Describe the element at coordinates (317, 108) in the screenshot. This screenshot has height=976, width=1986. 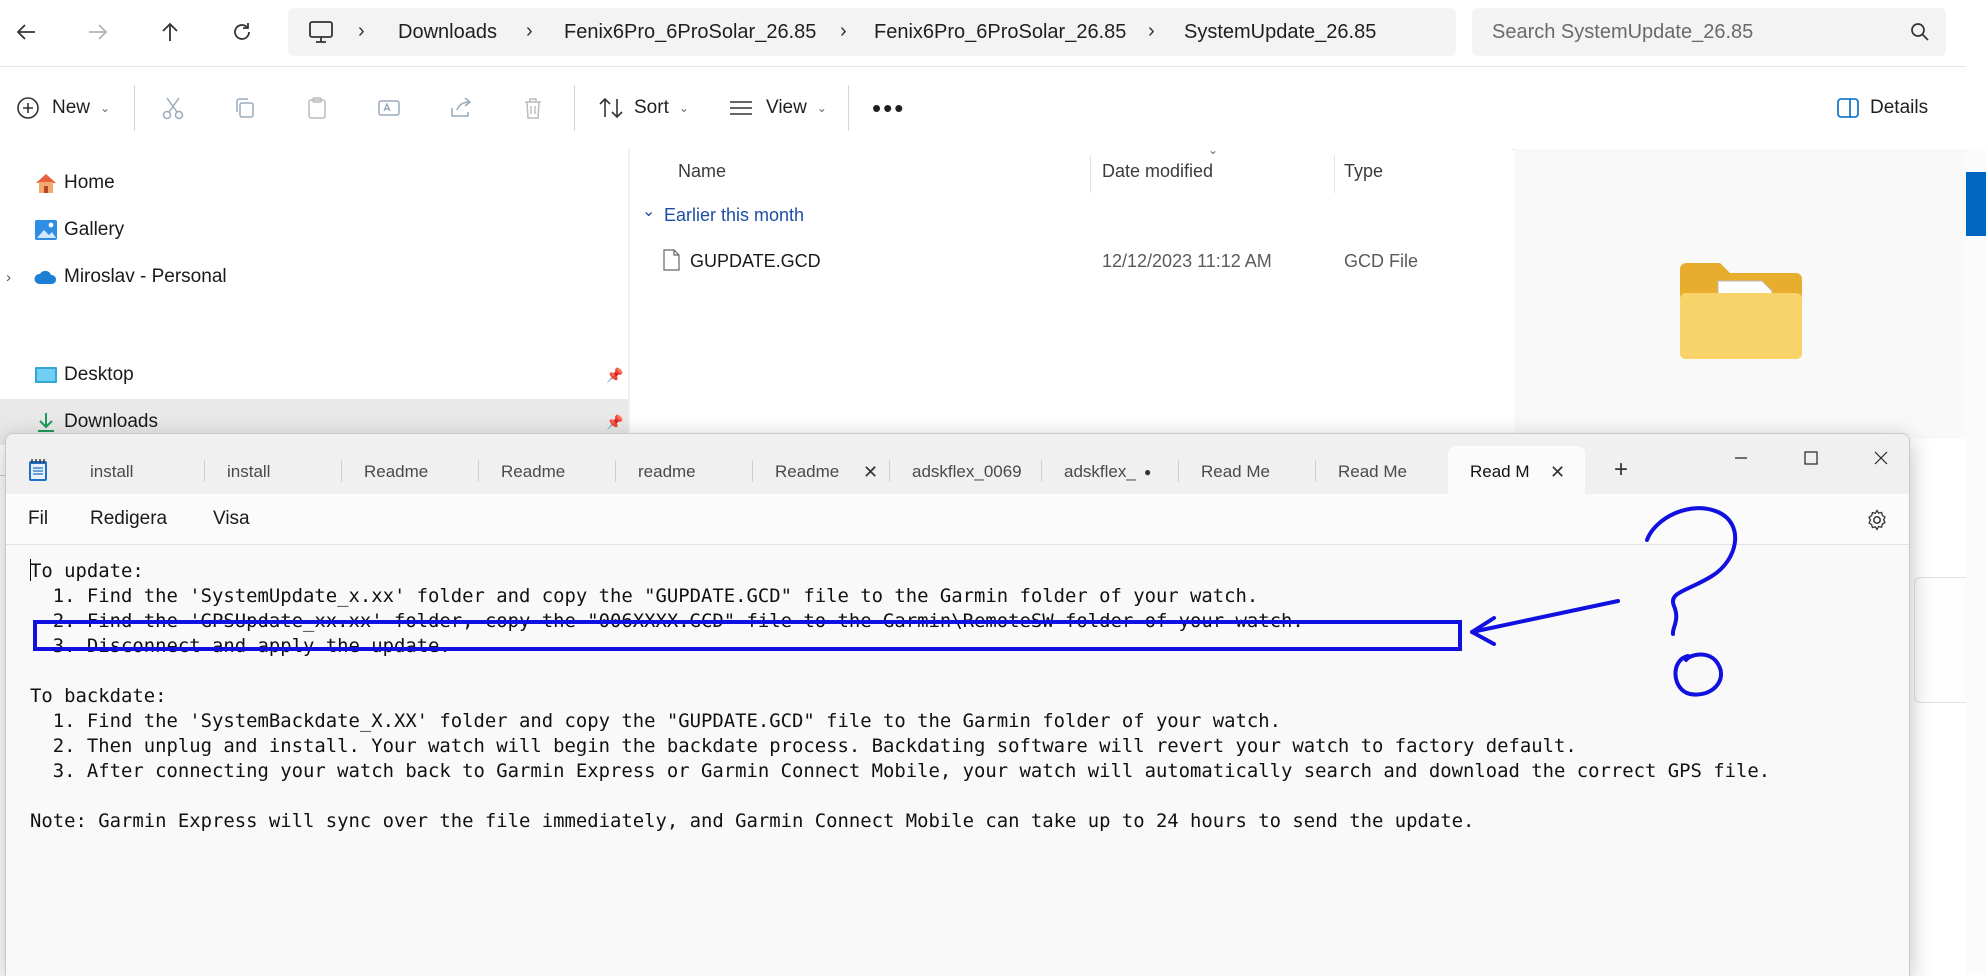
I see `paste-button` at that location.